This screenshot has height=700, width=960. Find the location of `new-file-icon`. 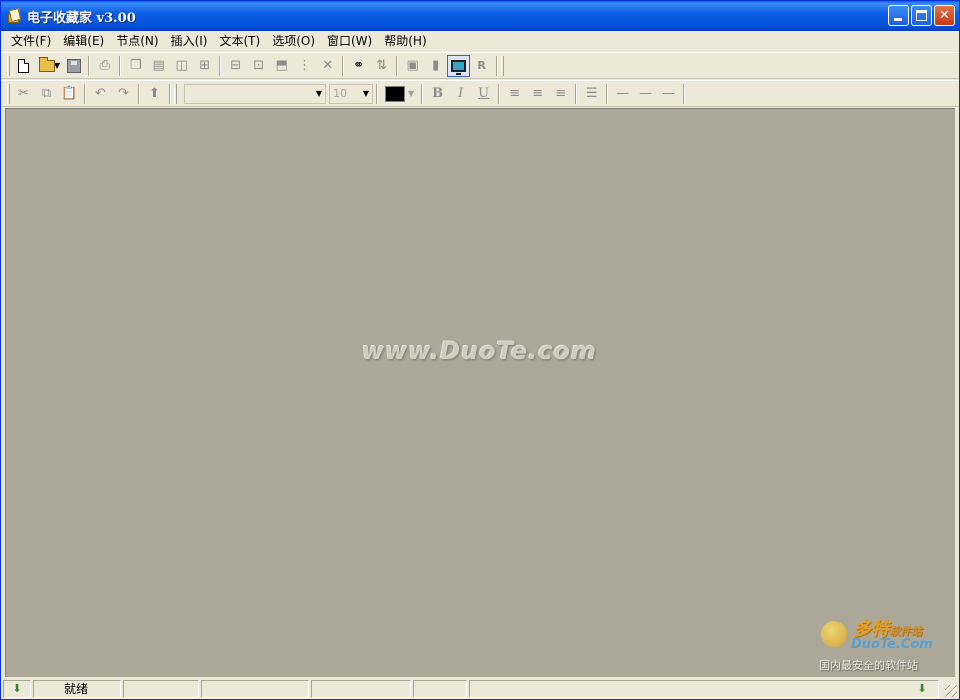

new-file-icon is located at coordinates (23, 65).